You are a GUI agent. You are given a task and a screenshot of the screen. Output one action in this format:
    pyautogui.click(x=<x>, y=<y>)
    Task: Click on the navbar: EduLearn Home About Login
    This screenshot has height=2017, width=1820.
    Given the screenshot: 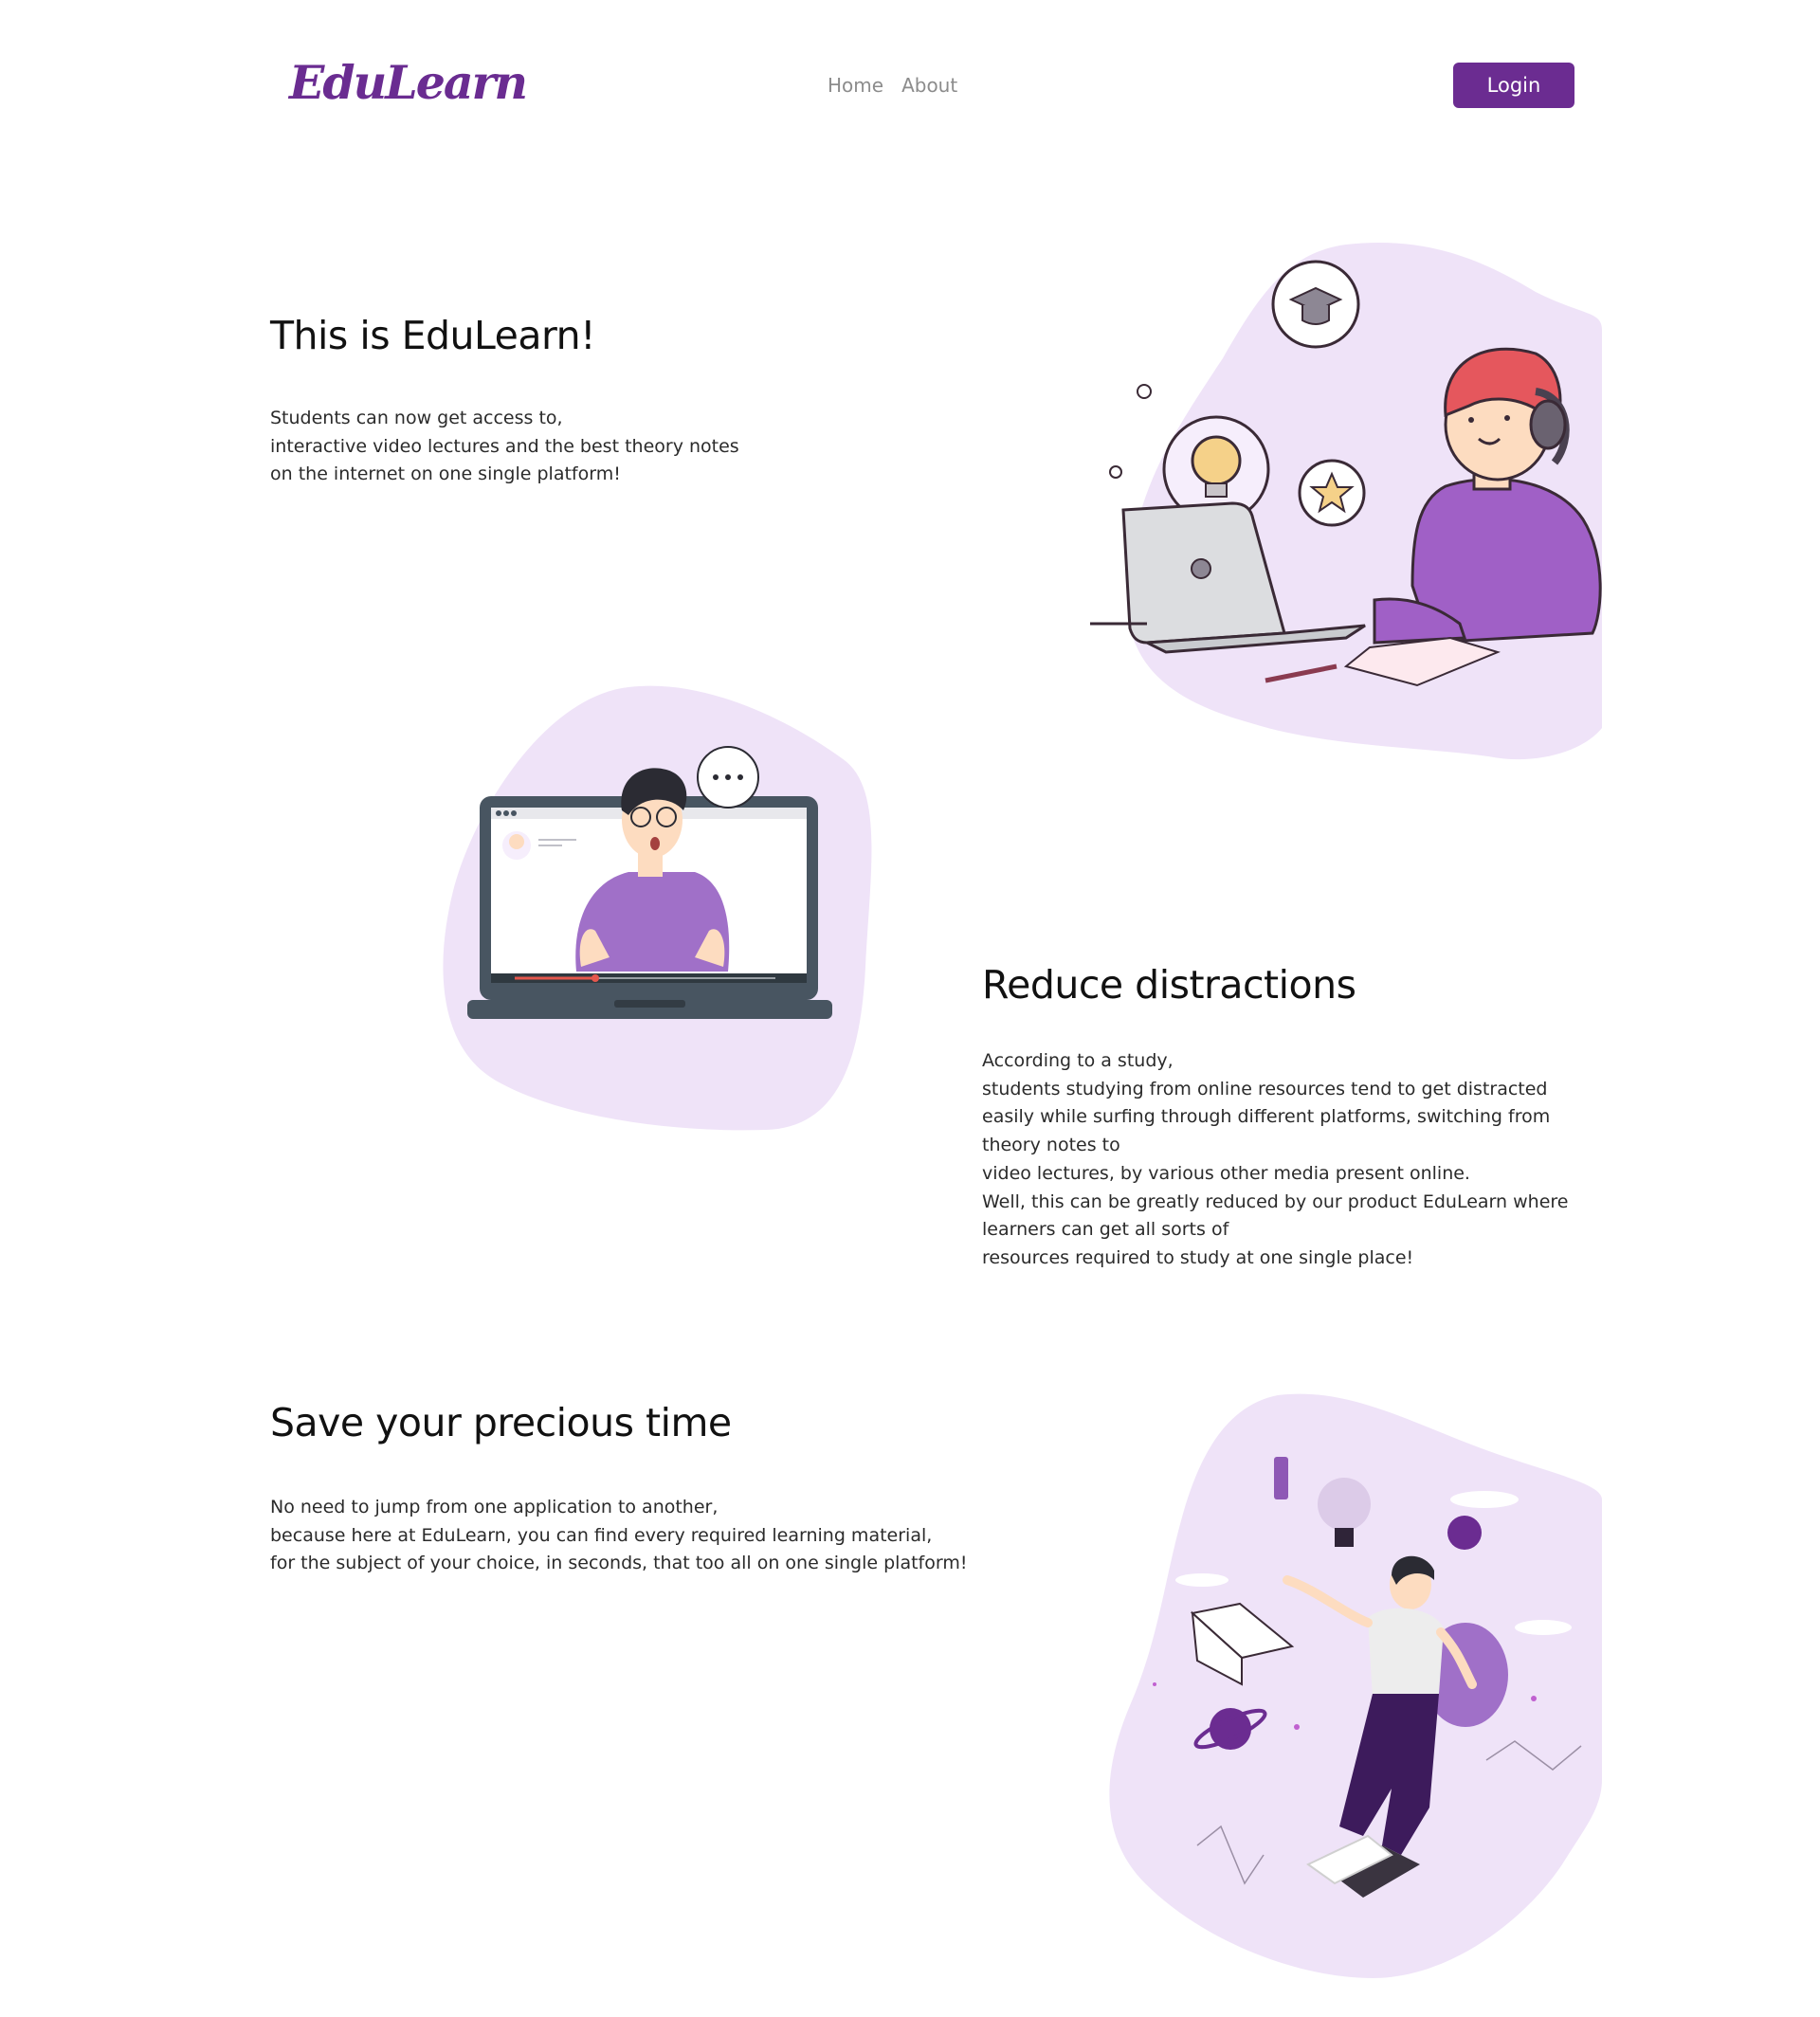 What is the action you would take?
    pyautogui.click(x=910, y=87)
    